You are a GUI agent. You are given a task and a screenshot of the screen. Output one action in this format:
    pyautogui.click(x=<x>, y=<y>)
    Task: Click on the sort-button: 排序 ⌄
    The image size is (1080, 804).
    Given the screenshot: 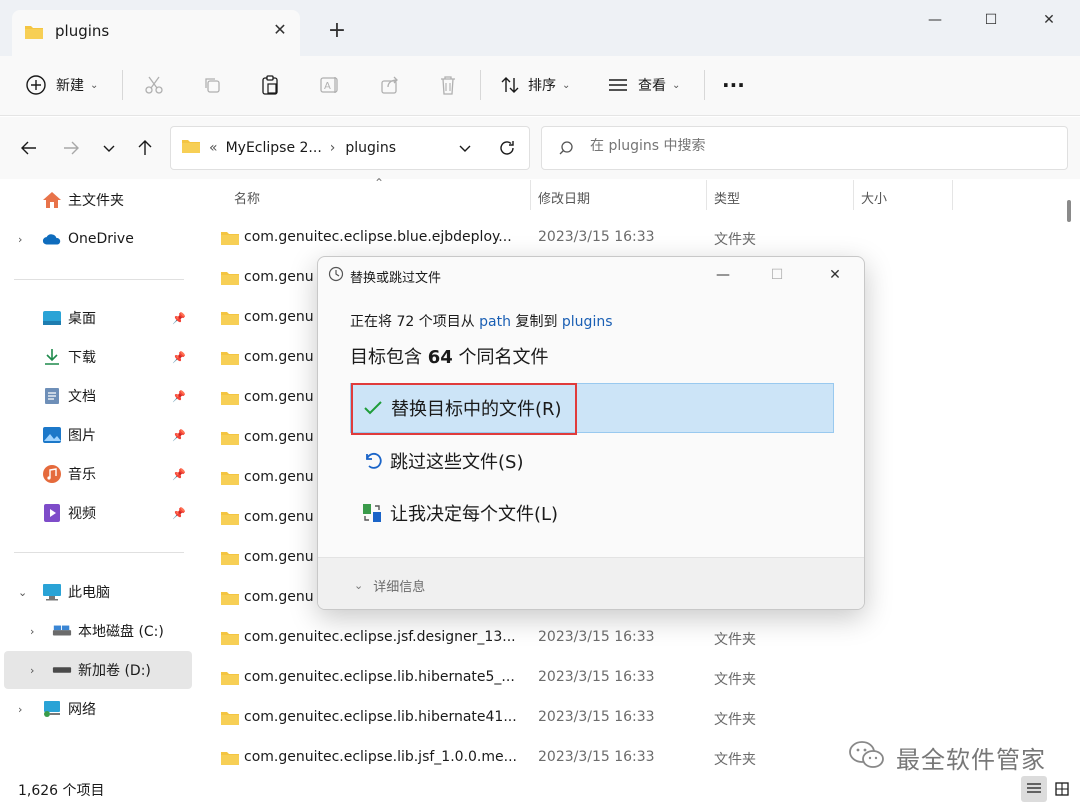 What is the action you would take?
    pyautogui.click(x=534, y=85)
    